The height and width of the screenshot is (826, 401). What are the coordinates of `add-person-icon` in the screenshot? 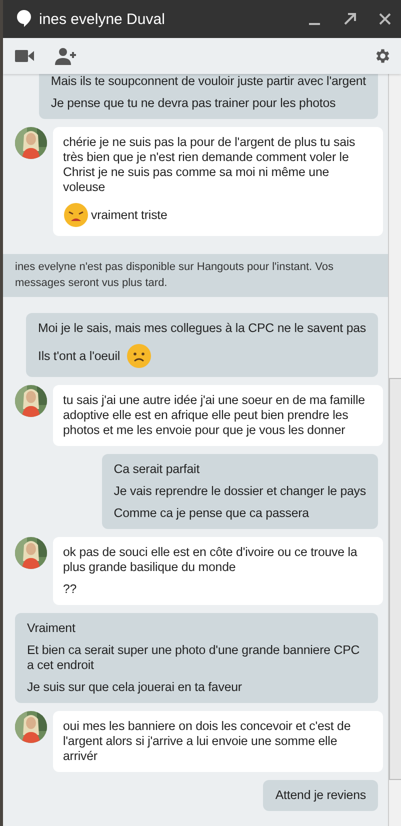 It's located at (66, 56).